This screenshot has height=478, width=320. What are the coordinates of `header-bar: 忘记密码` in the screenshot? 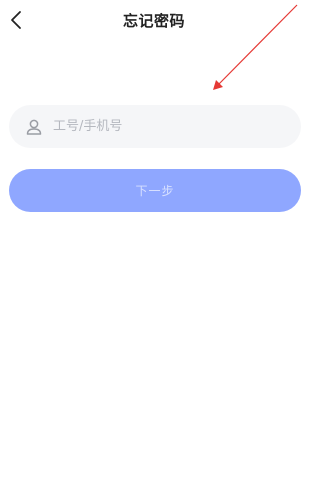 It's located at (154, 21).